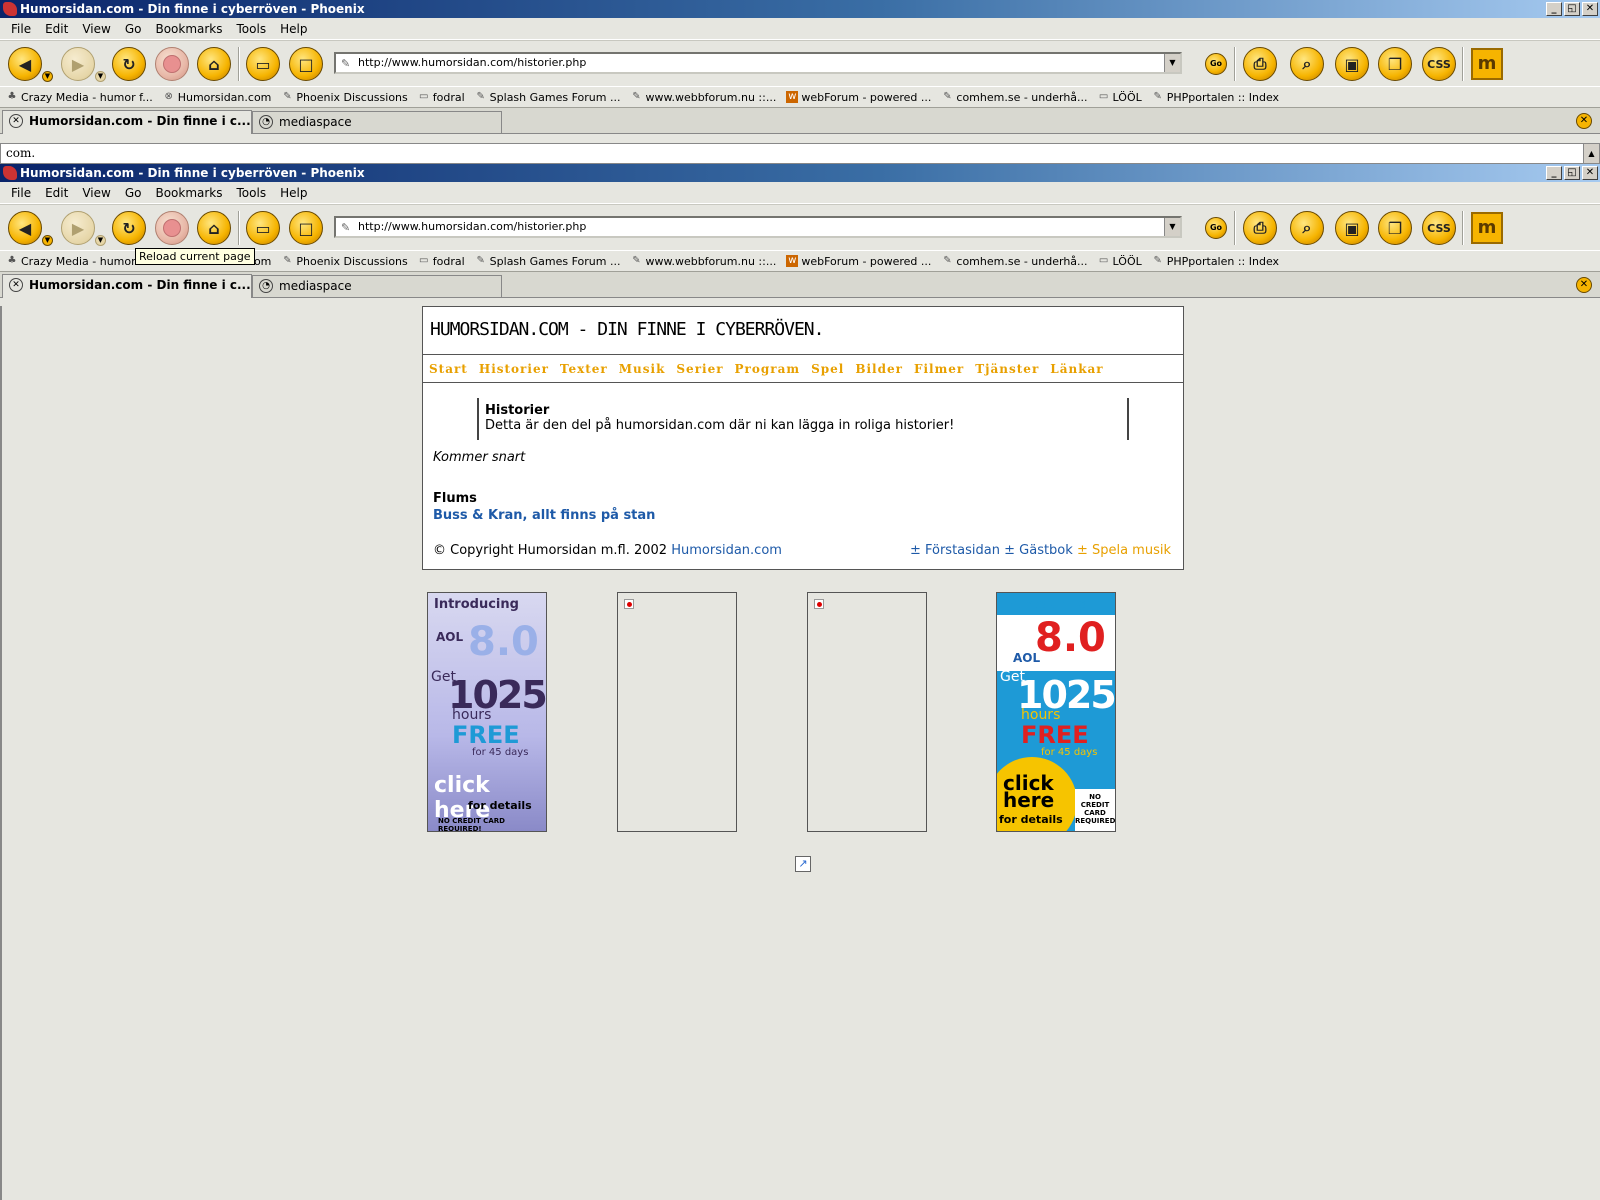 The width and height of the screenshot is (1600, 1200). I want to click on bookmark-item: ⊗ Humorsidan.com, so click(222, 97).